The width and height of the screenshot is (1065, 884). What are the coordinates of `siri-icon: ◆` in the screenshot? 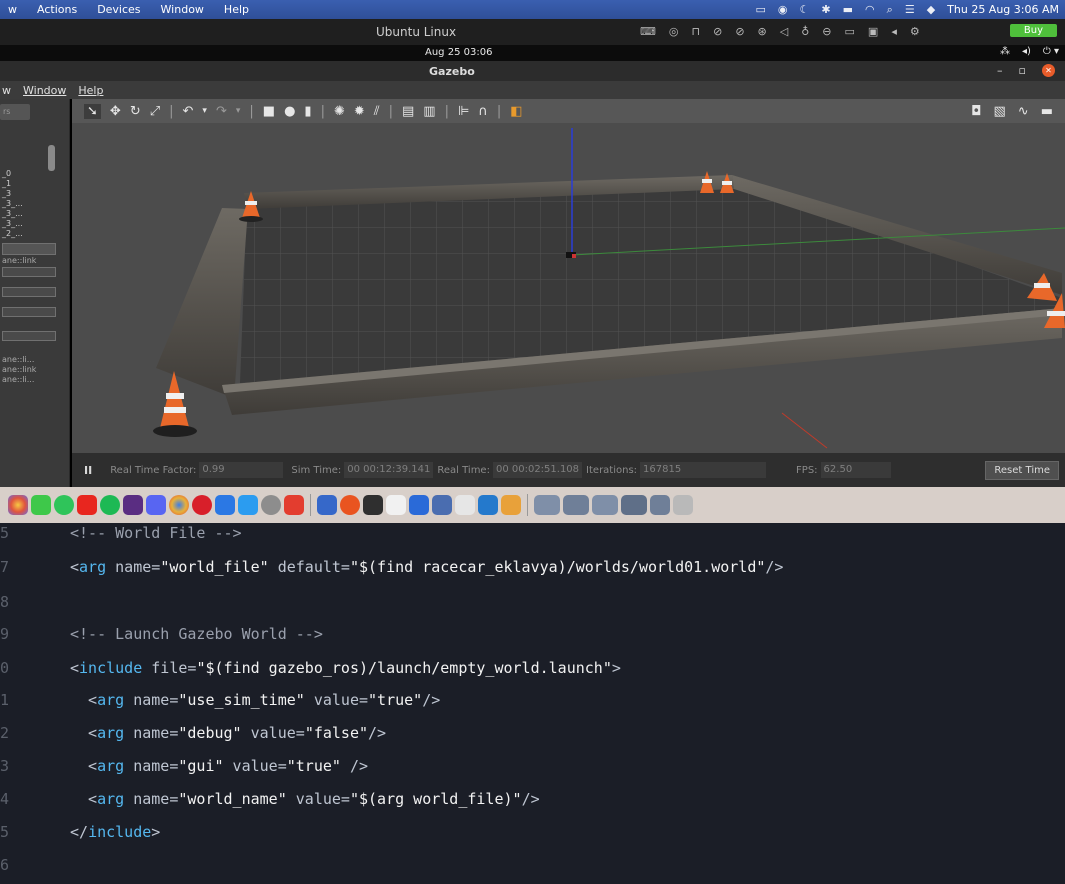 It's located at (931, 9).